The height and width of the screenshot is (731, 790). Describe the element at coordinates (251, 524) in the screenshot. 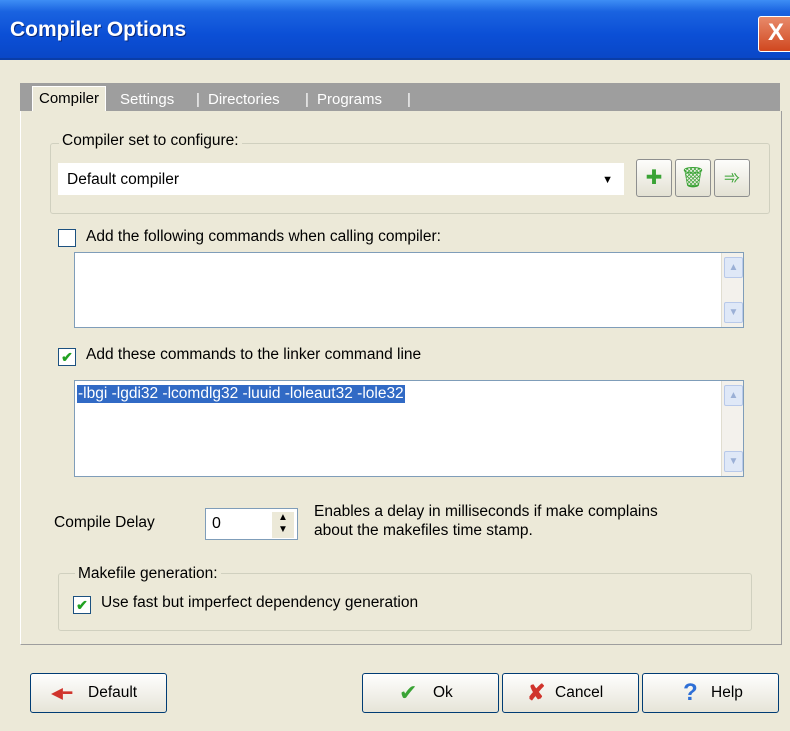

I see `compile-delay-spinner: 0 ▲ ▼` at that location.